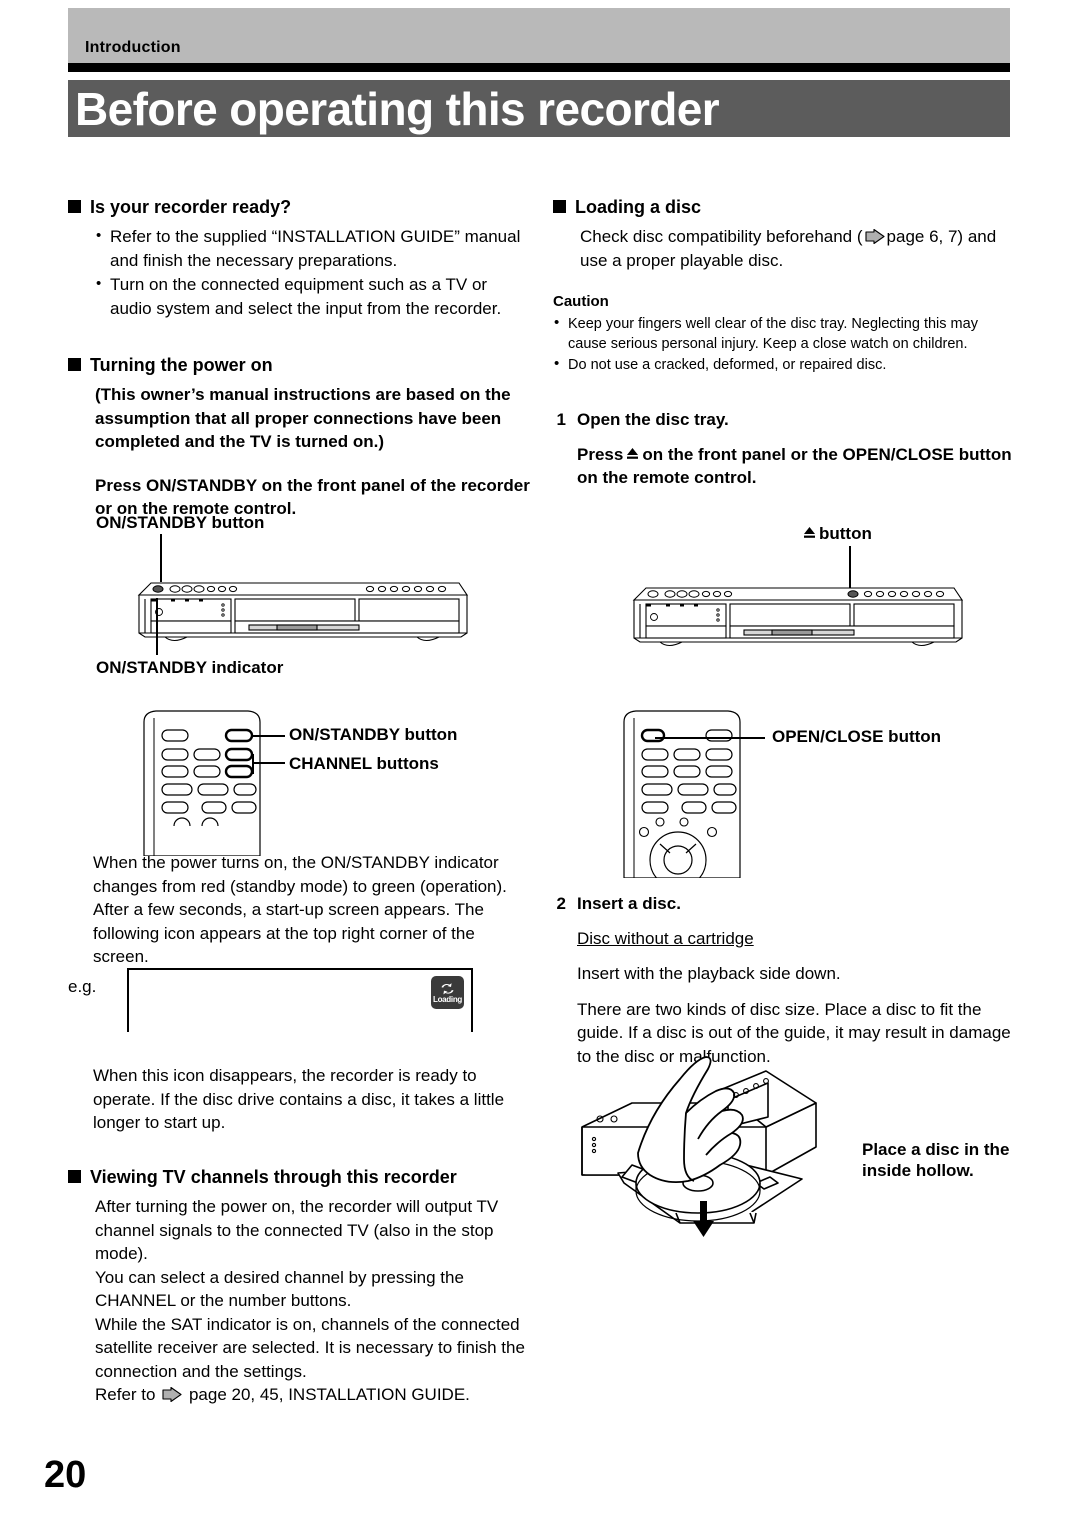 The width and height of the screenshot is (1080, 1526). Describe the element at coordinates (397, 109) in the screenshot. I see `page-title: Before operating this recorder` at that location.